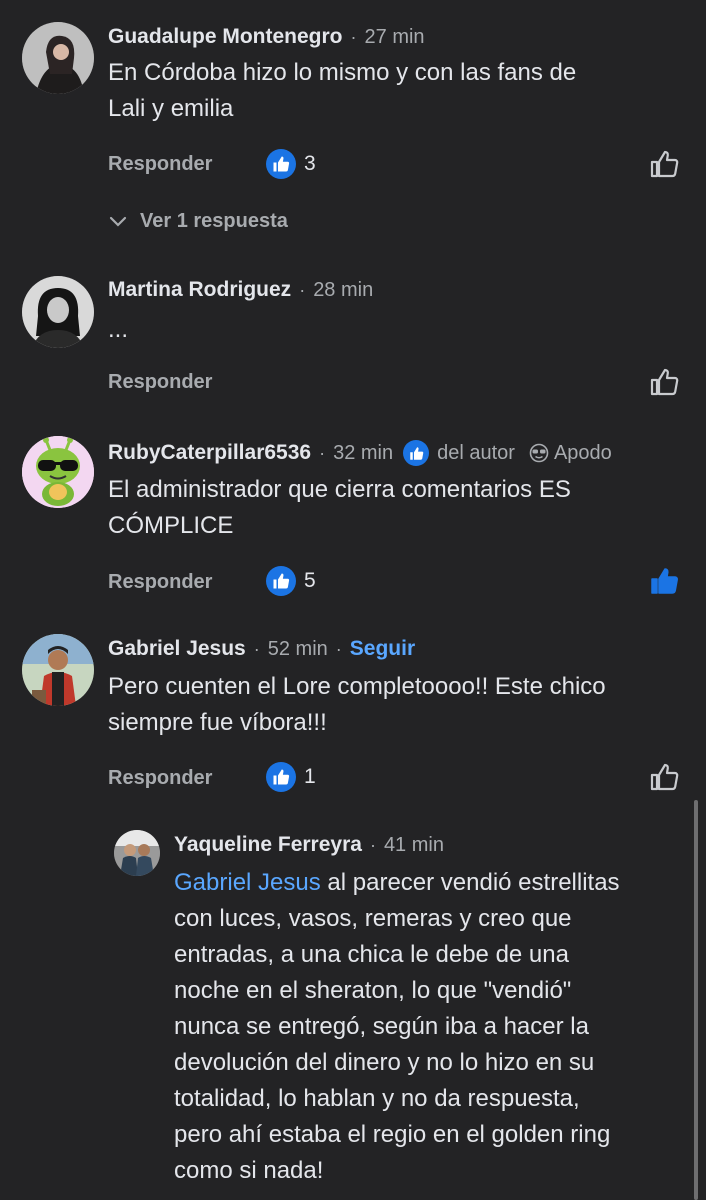  What do you see at coordinates (363, 453) in the screenshot?
I see `timestamp: 32 min` at bounding box center [363, 453].